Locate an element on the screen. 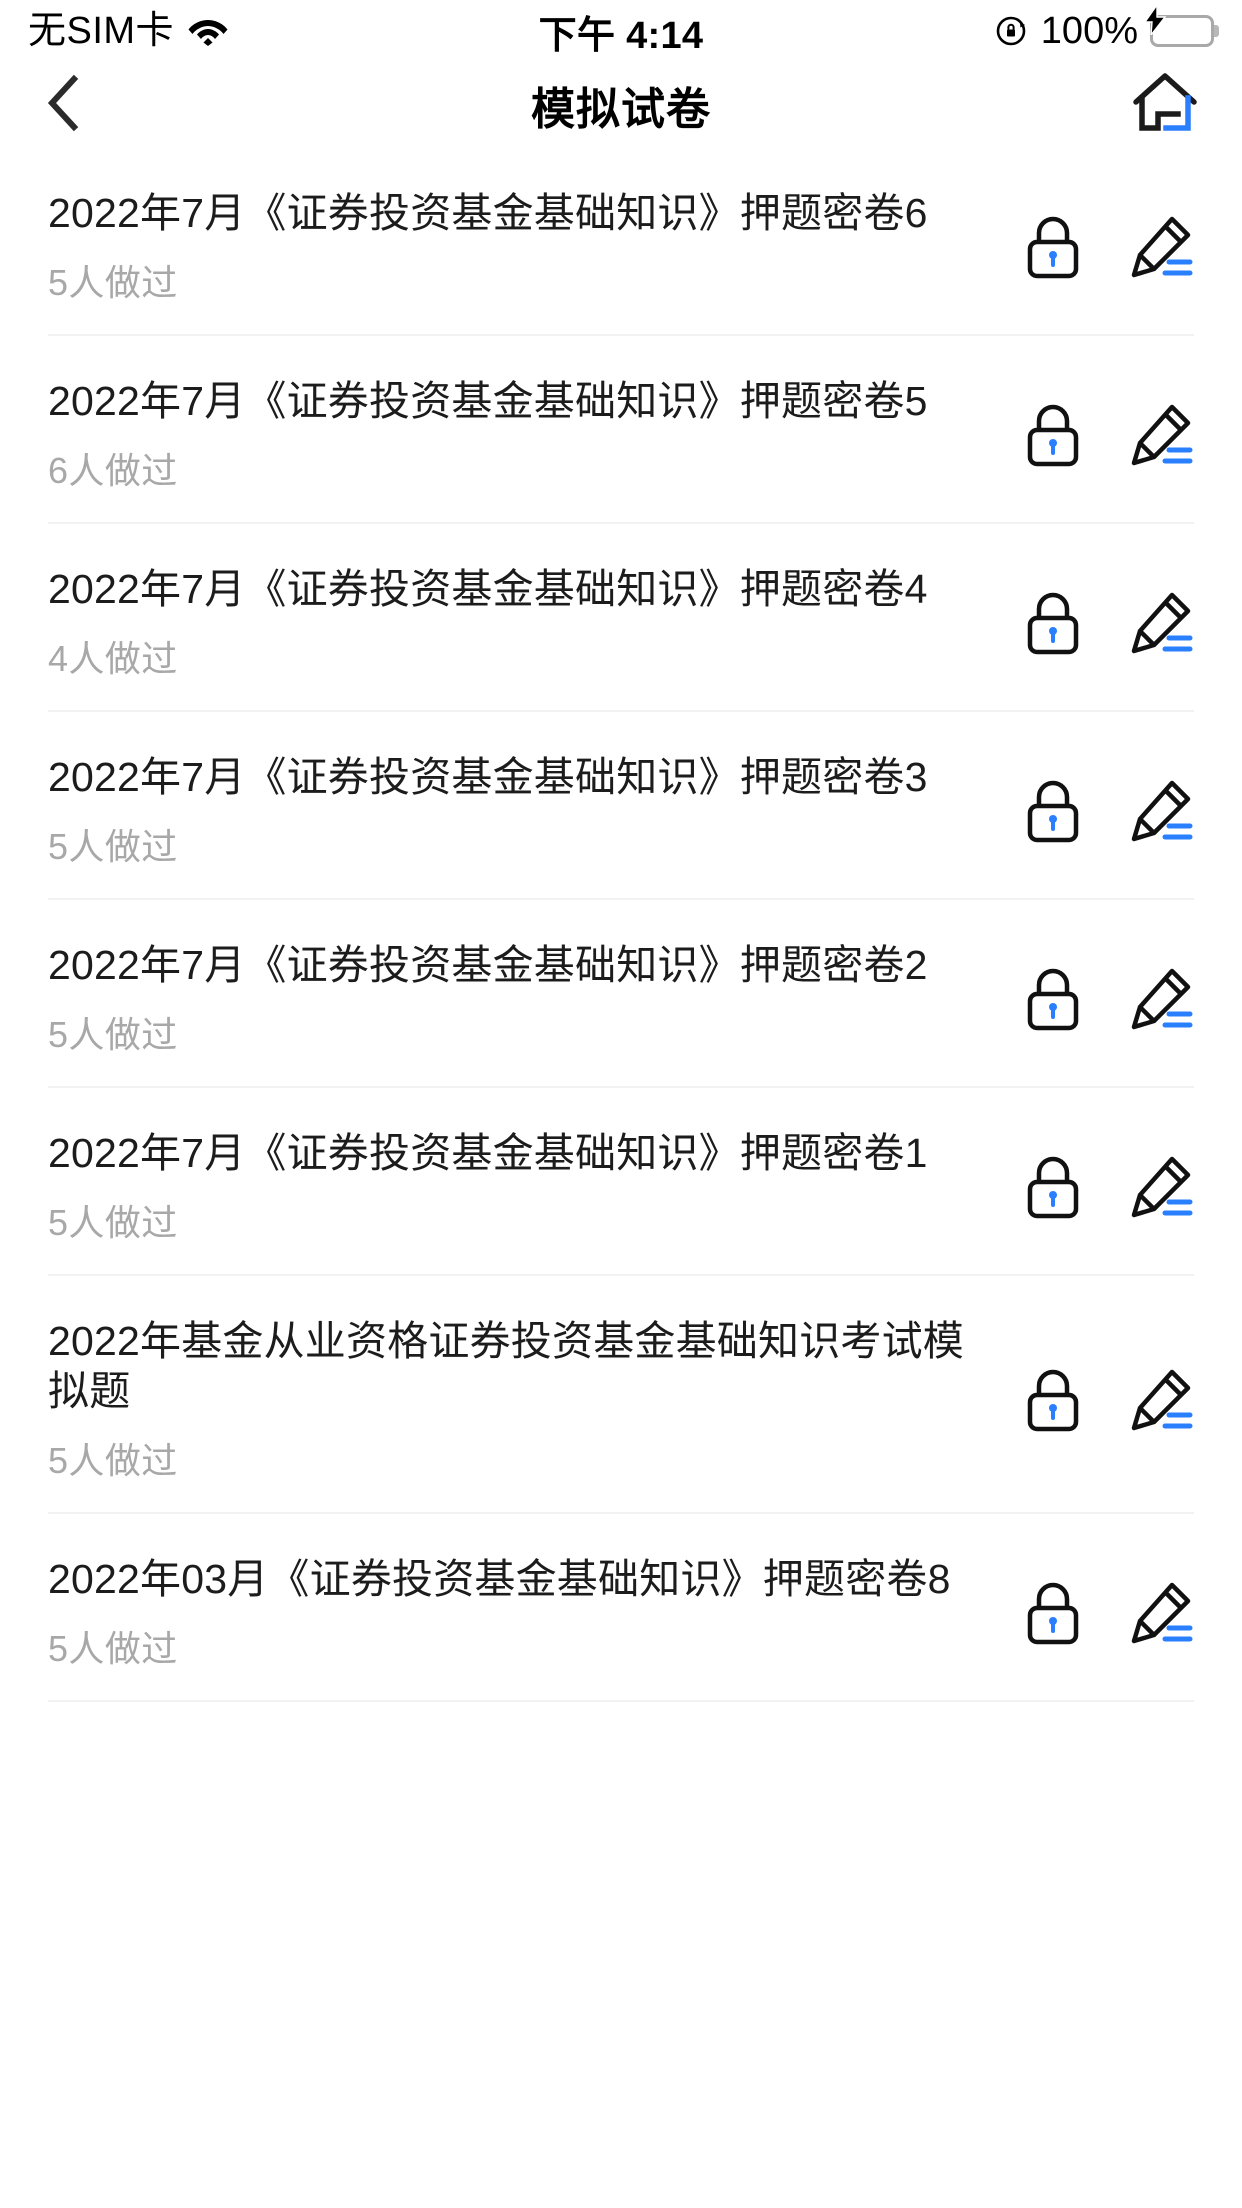 This screenshot has width=1242, height=2208. paper-attempt-count: 4人做过 is located at coordinates (113, 659).